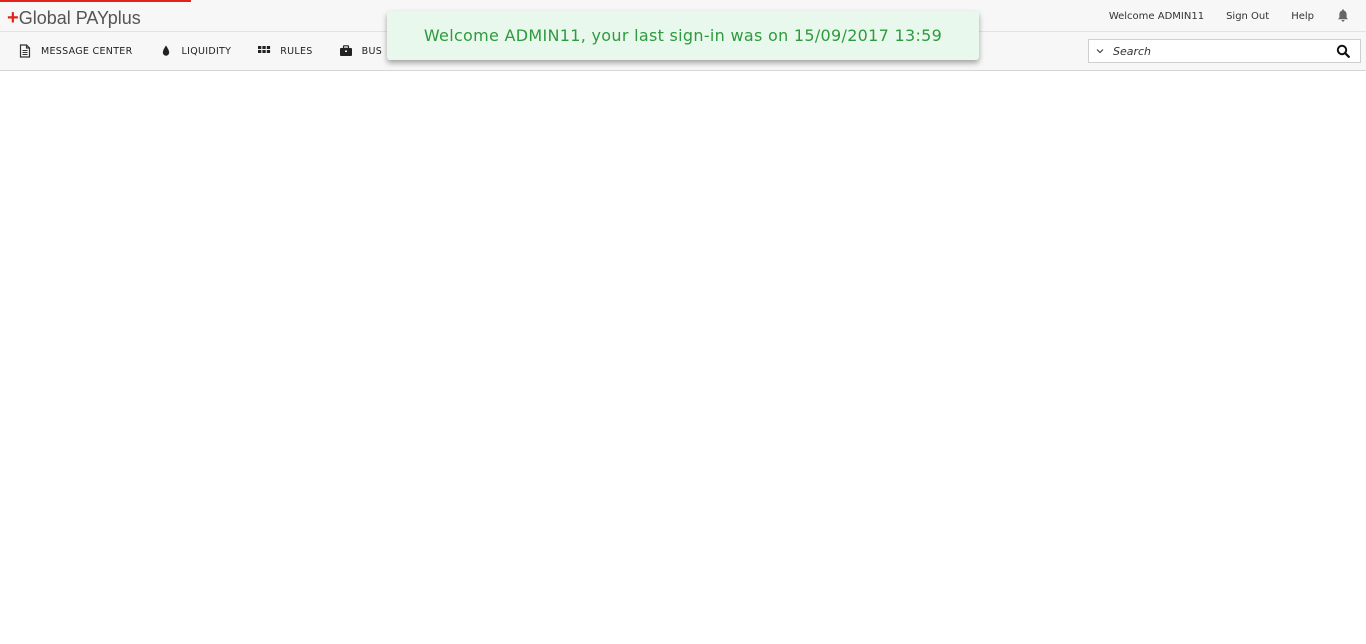  I want to click on search-input, so click(1223, 51).